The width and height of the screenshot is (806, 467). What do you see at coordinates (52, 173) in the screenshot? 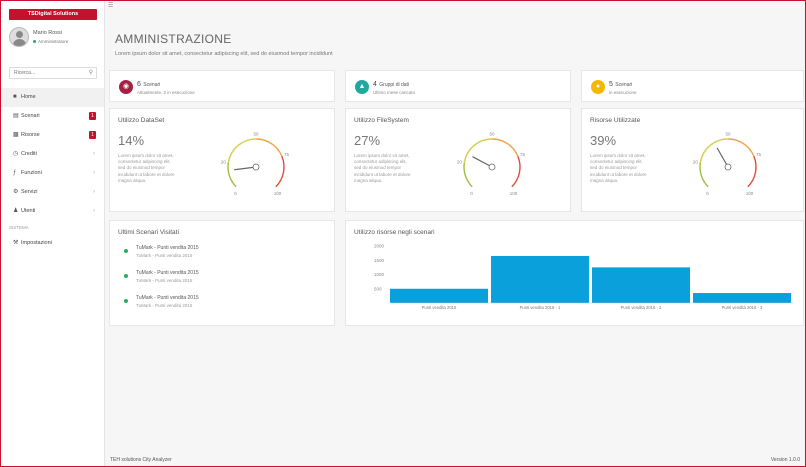
I see `sidebar-item-funzioni: ƒ Funzioni ›` at bounding box center [52, 173].